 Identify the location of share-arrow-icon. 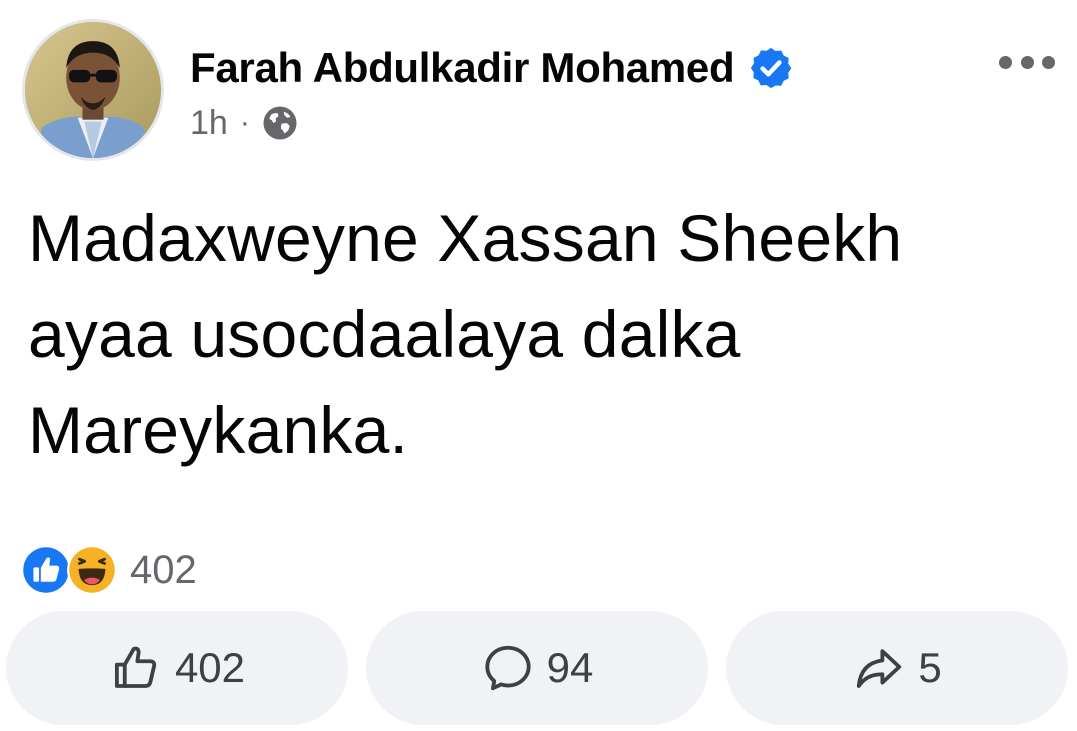
(879, 668).